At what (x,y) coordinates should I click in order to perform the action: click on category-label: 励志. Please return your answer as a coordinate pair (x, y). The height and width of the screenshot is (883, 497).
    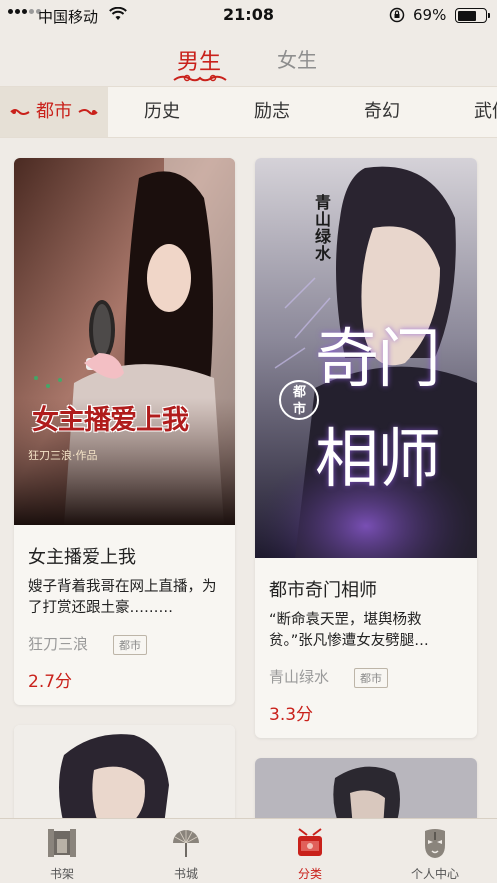
    Looking at the image, I should click on (272, 111).